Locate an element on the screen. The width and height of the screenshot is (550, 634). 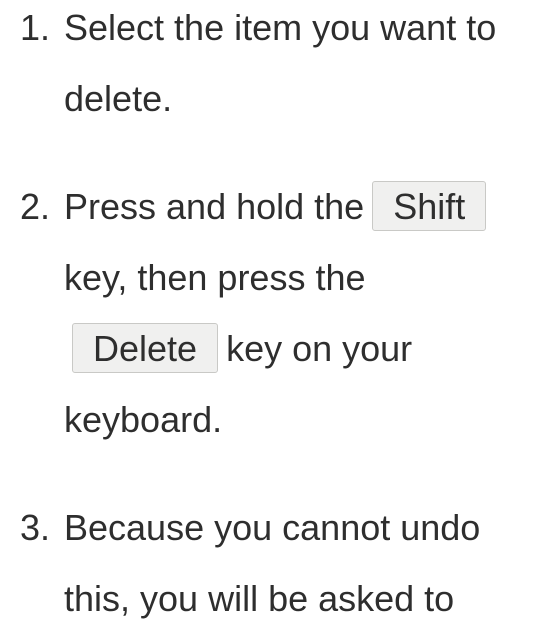
step-text: Select the item you want to delete. is located at coordinates (280, 63).